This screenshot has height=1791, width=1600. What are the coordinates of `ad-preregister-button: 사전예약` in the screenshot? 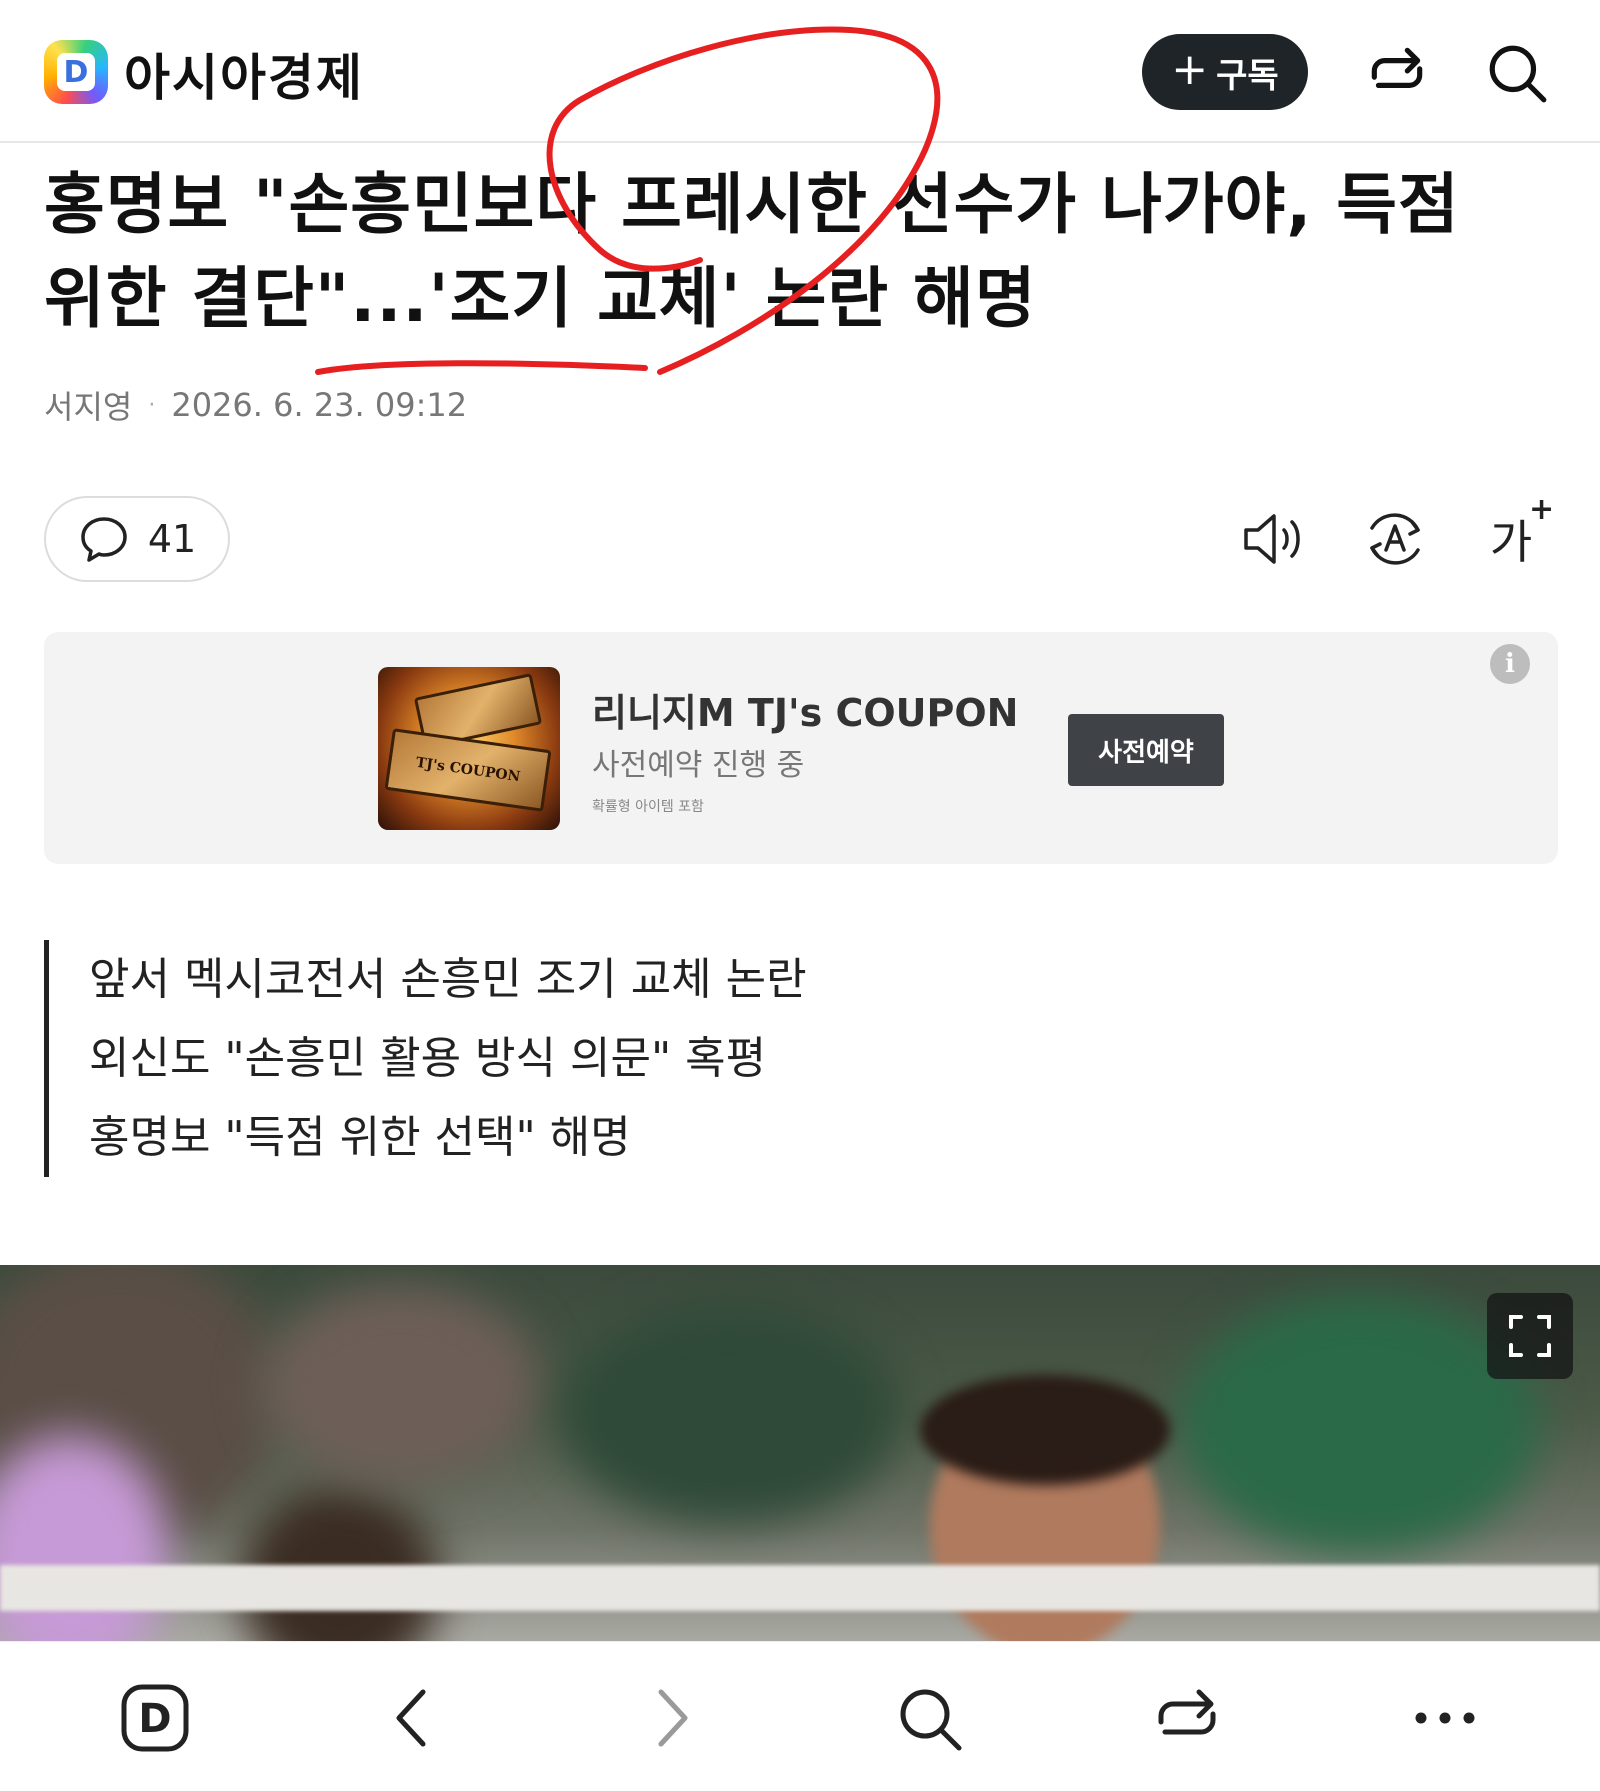 It's located at (1146, 750).